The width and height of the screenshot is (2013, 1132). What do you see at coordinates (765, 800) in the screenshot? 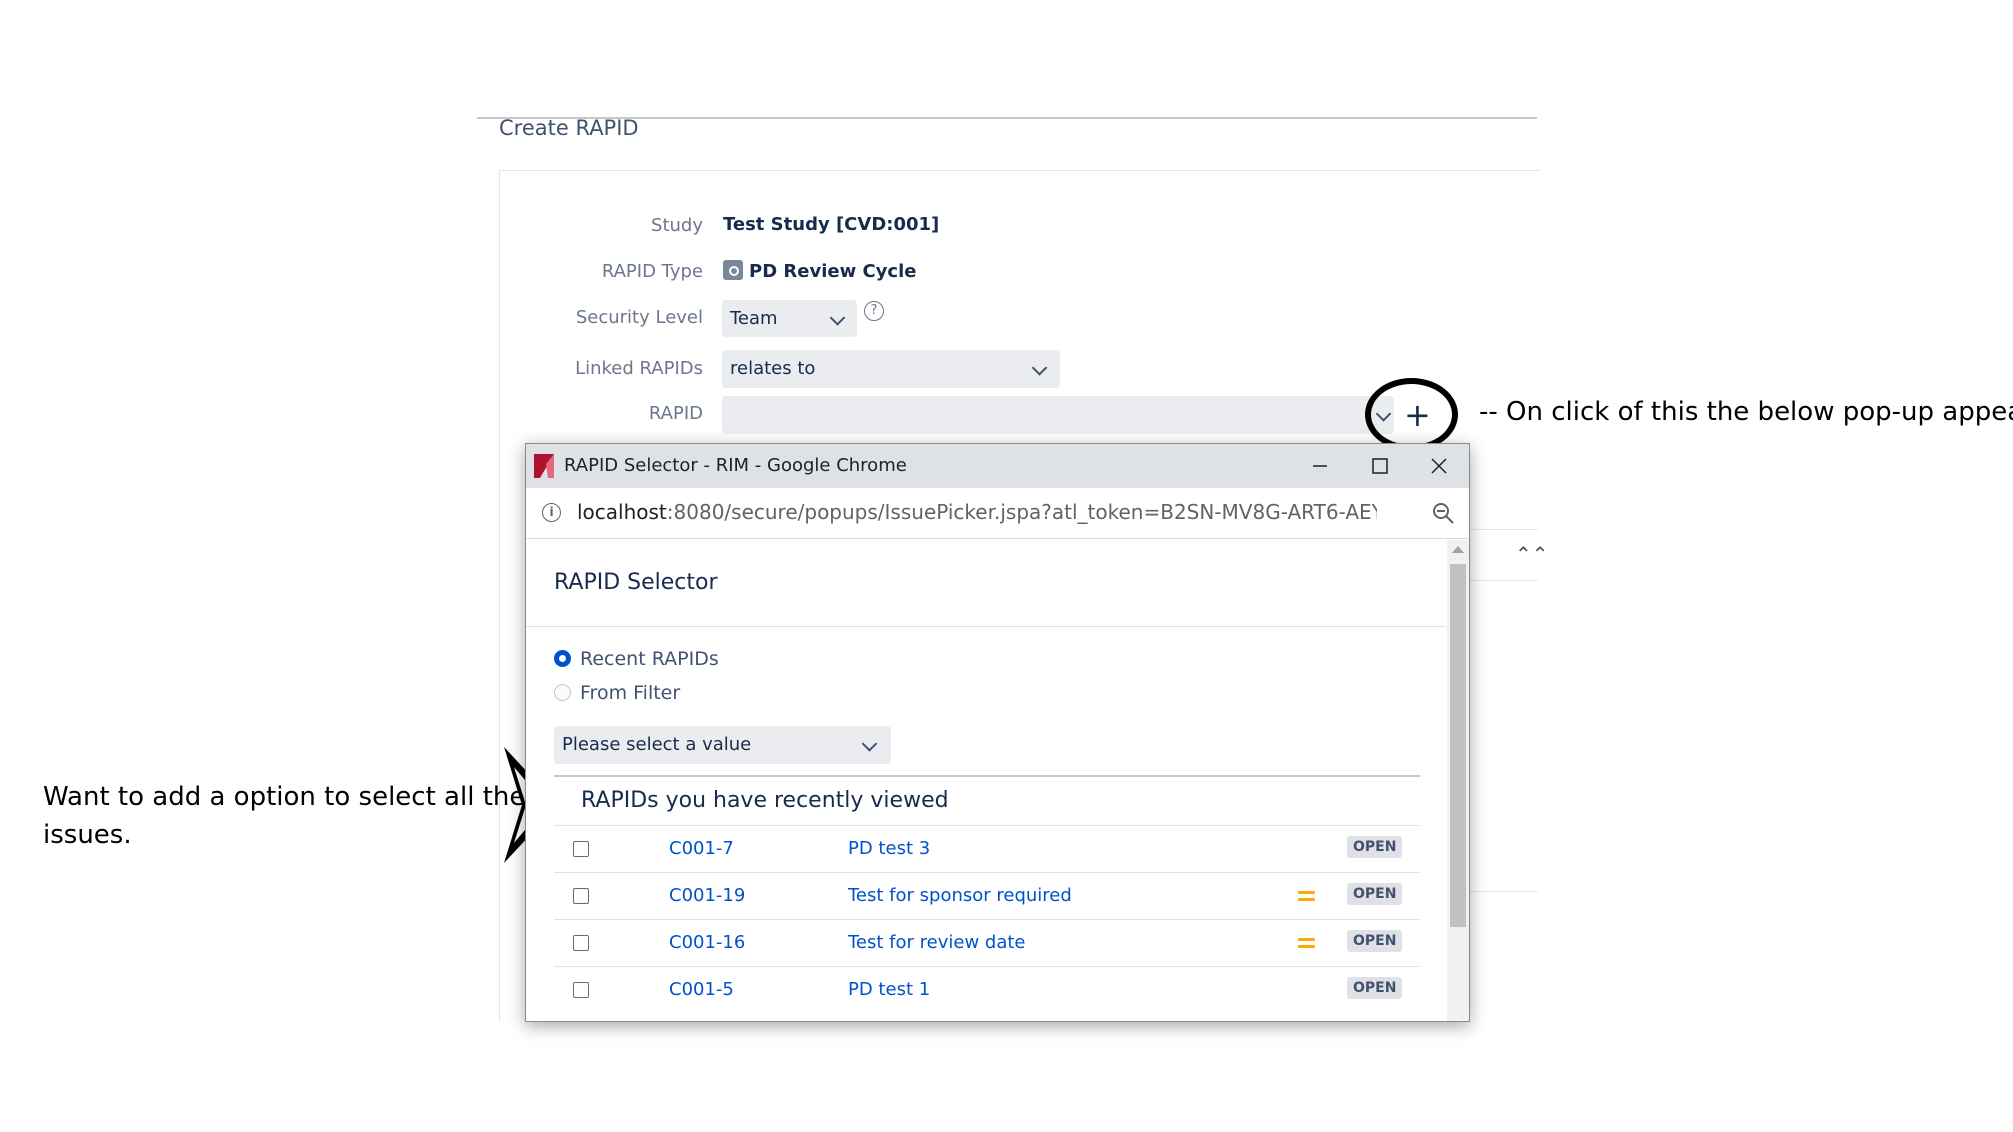
I see `recent-rapids-heading: RAPIDs you have recently viewed` at bounding box center [765, 800].